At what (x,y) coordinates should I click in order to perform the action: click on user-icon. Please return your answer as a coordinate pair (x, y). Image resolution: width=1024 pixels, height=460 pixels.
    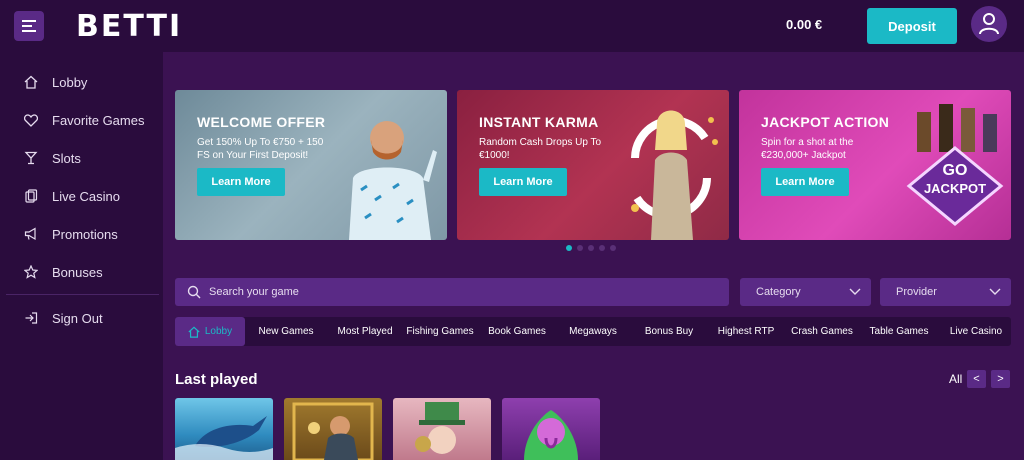
    Looking at the image, I should click on (989, 24).